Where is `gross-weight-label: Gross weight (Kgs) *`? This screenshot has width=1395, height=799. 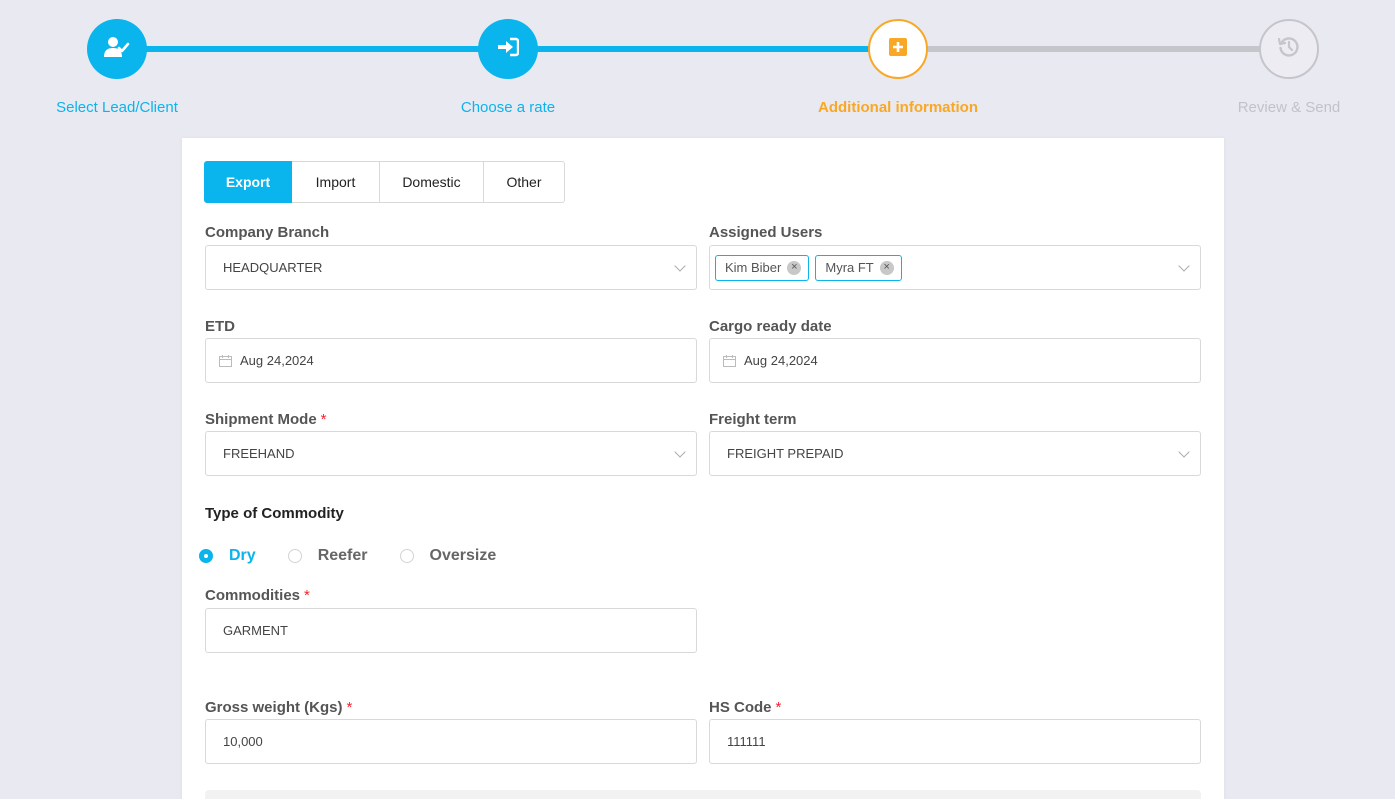
gross-weight-label: Gross weight (Kgs) * is located at coordinates (278, 707).